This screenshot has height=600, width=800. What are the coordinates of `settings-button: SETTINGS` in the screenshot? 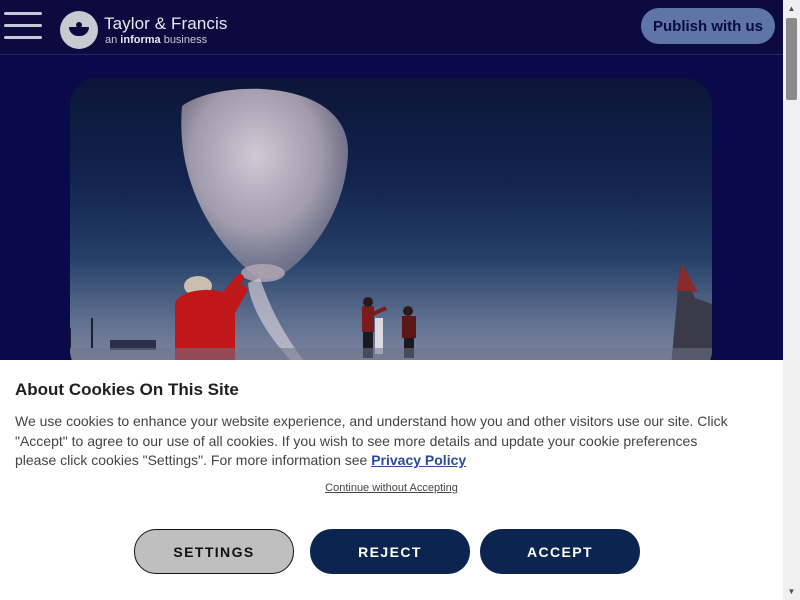 It's located at (214, 551).